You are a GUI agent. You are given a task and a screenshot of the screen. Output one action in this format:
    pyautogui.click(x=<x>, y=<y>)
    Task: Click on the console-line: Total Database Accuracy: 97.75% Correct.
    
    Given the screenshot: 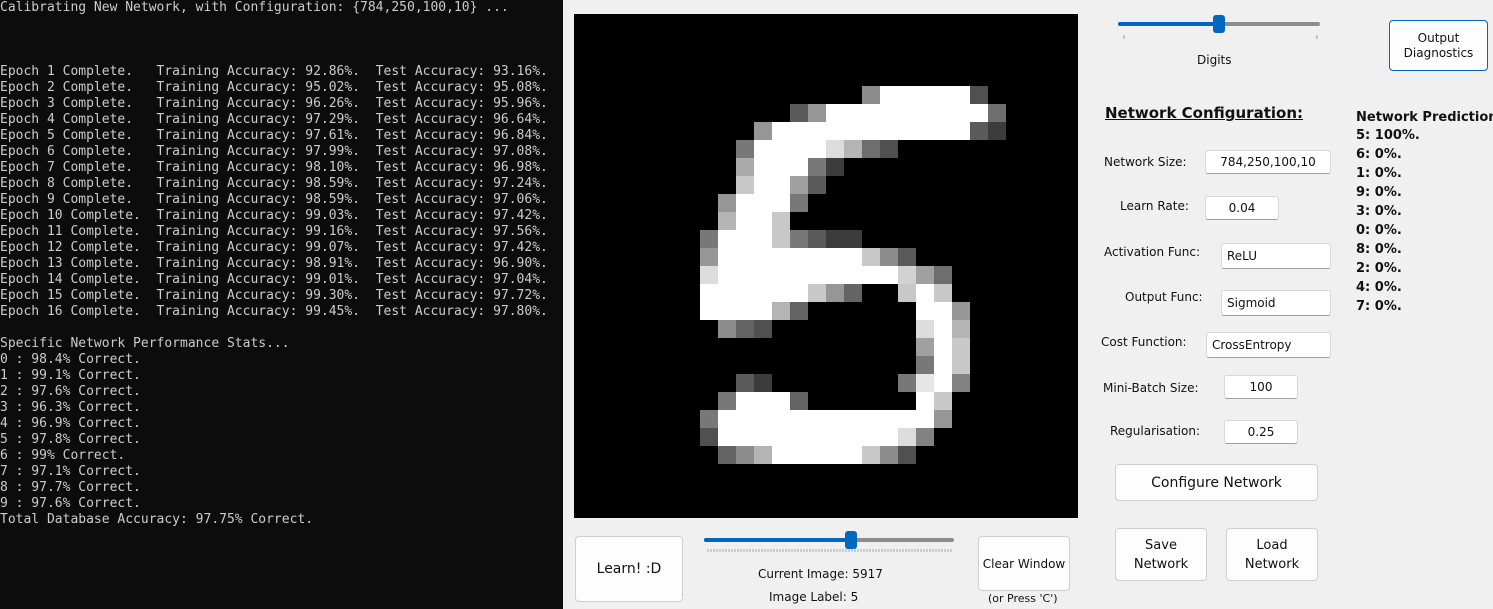 What is the action you would take?
    pyautogui.click(x=157, y=519)
    